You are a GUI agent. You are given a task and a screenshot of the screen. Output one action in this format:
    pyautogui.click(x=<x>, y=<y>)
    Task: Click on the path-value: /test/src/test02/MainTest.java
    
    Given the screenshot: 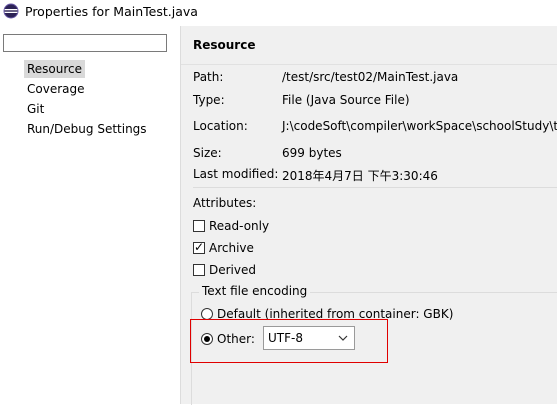 What is the action you would take?
    pyautogui.click(x=370, y=77)
    